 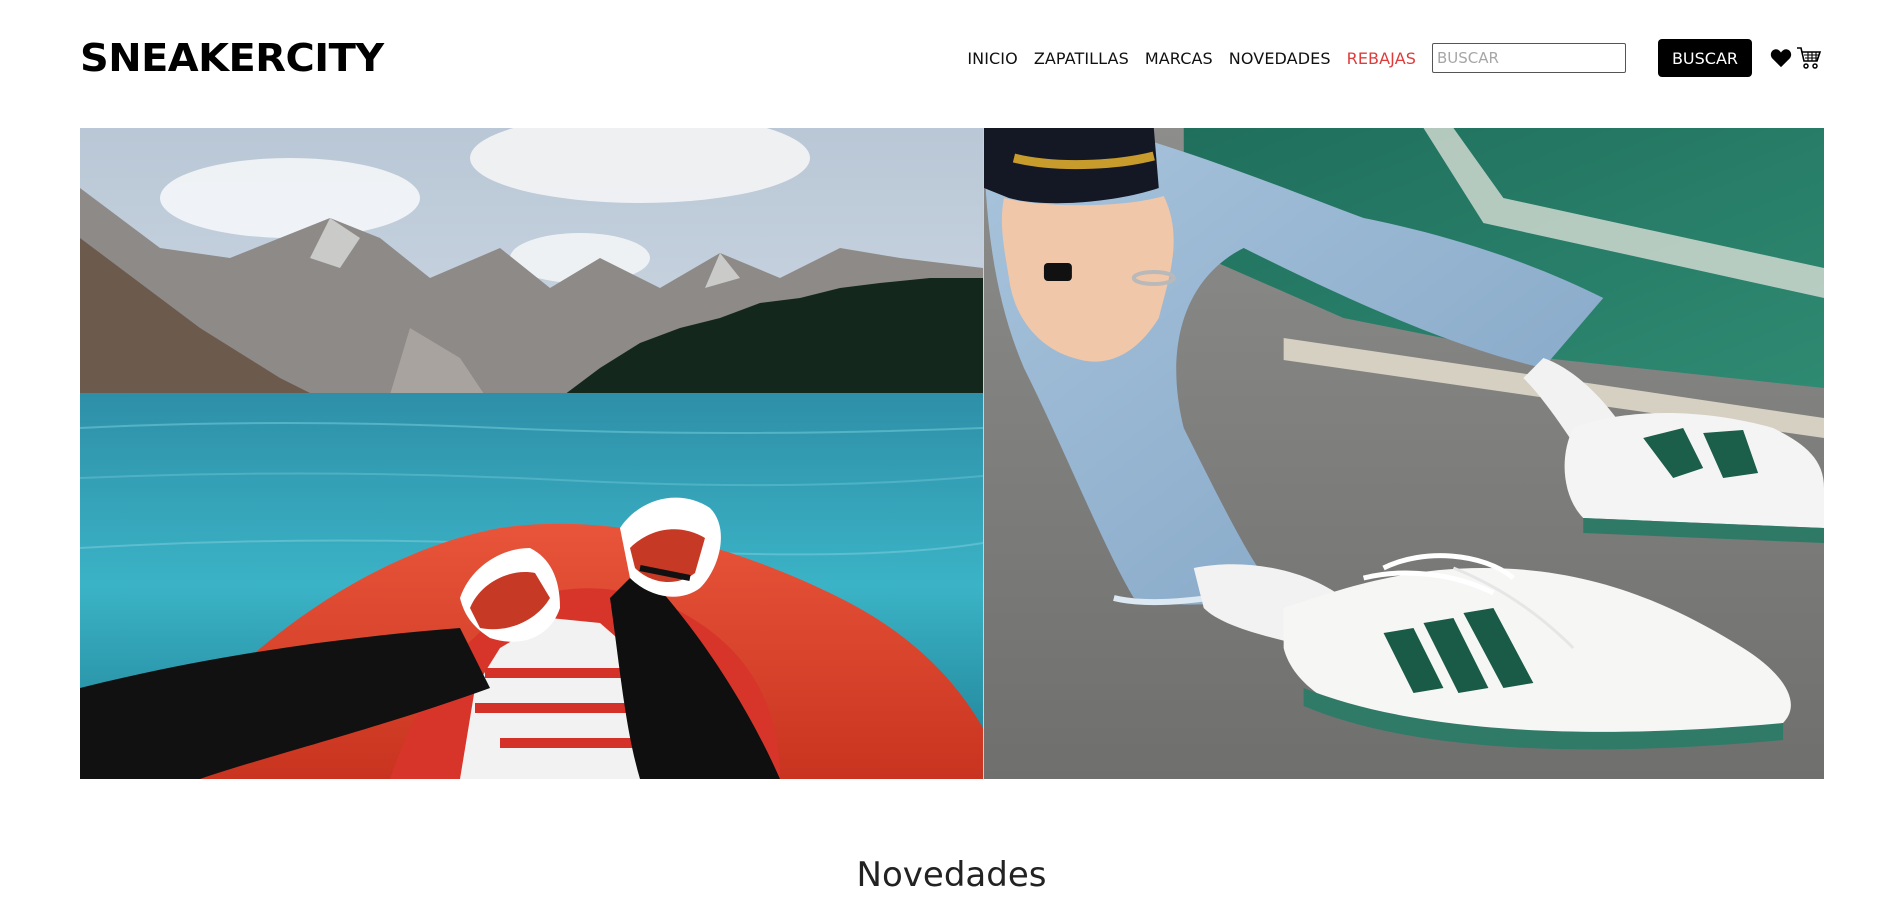 I want to click on nav-item-zapatillas: ZAPATILLAS, so click(x=1081, y=58).